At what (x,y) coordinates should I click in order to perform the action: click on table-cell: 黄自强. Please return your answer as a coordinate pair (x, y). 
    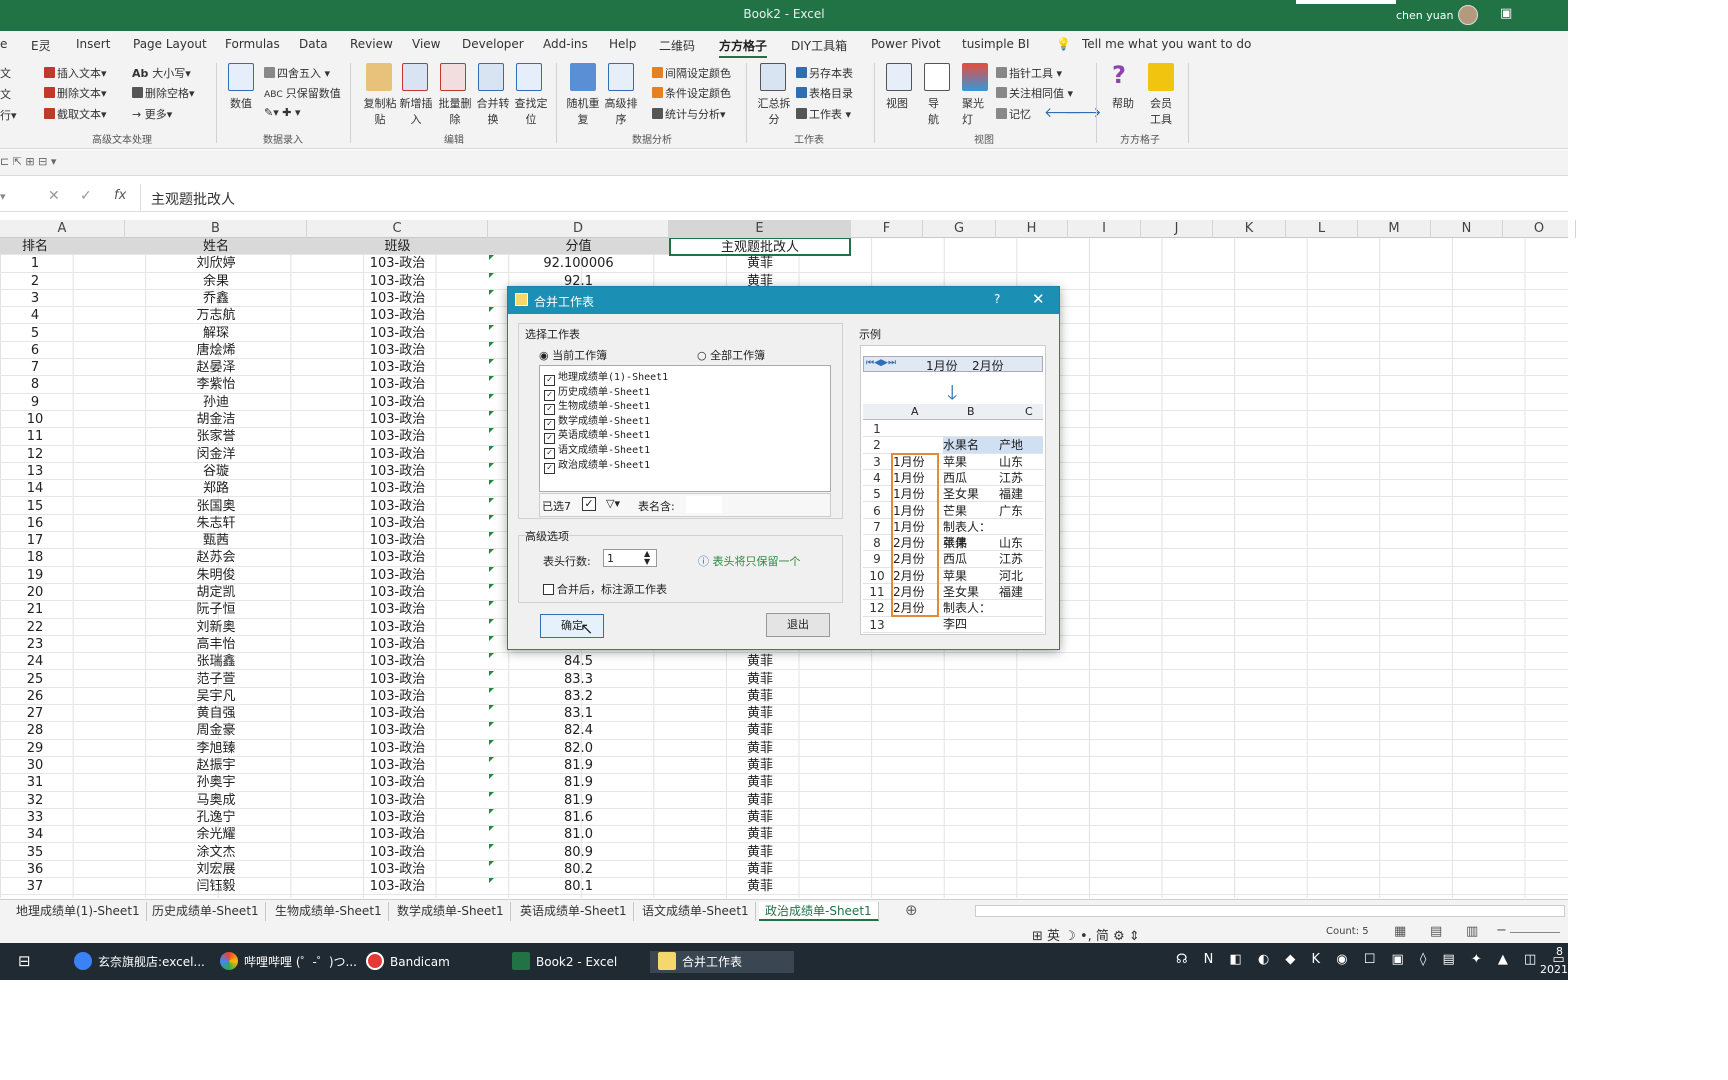
    Looking at the image, I should click on (216, 713).